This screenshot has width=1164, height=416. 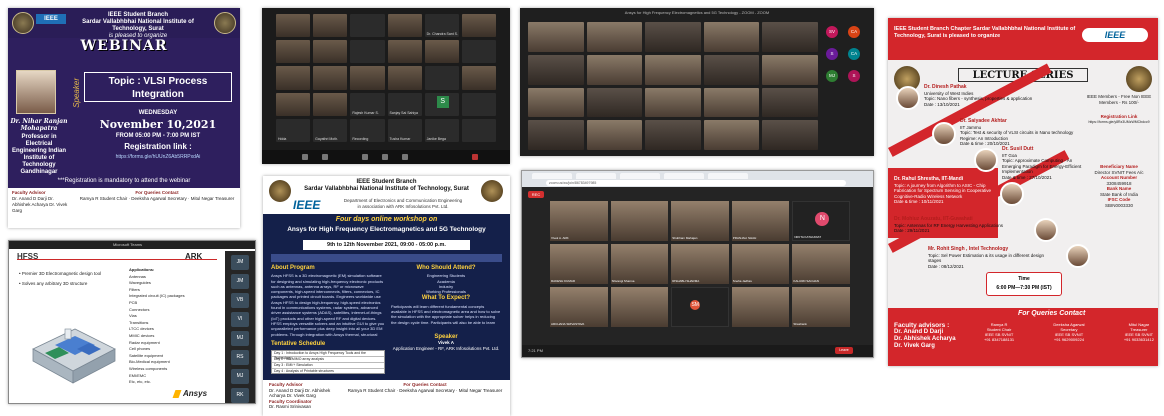 I want to click on leave-button: Leave, so click(x=844, y=350).